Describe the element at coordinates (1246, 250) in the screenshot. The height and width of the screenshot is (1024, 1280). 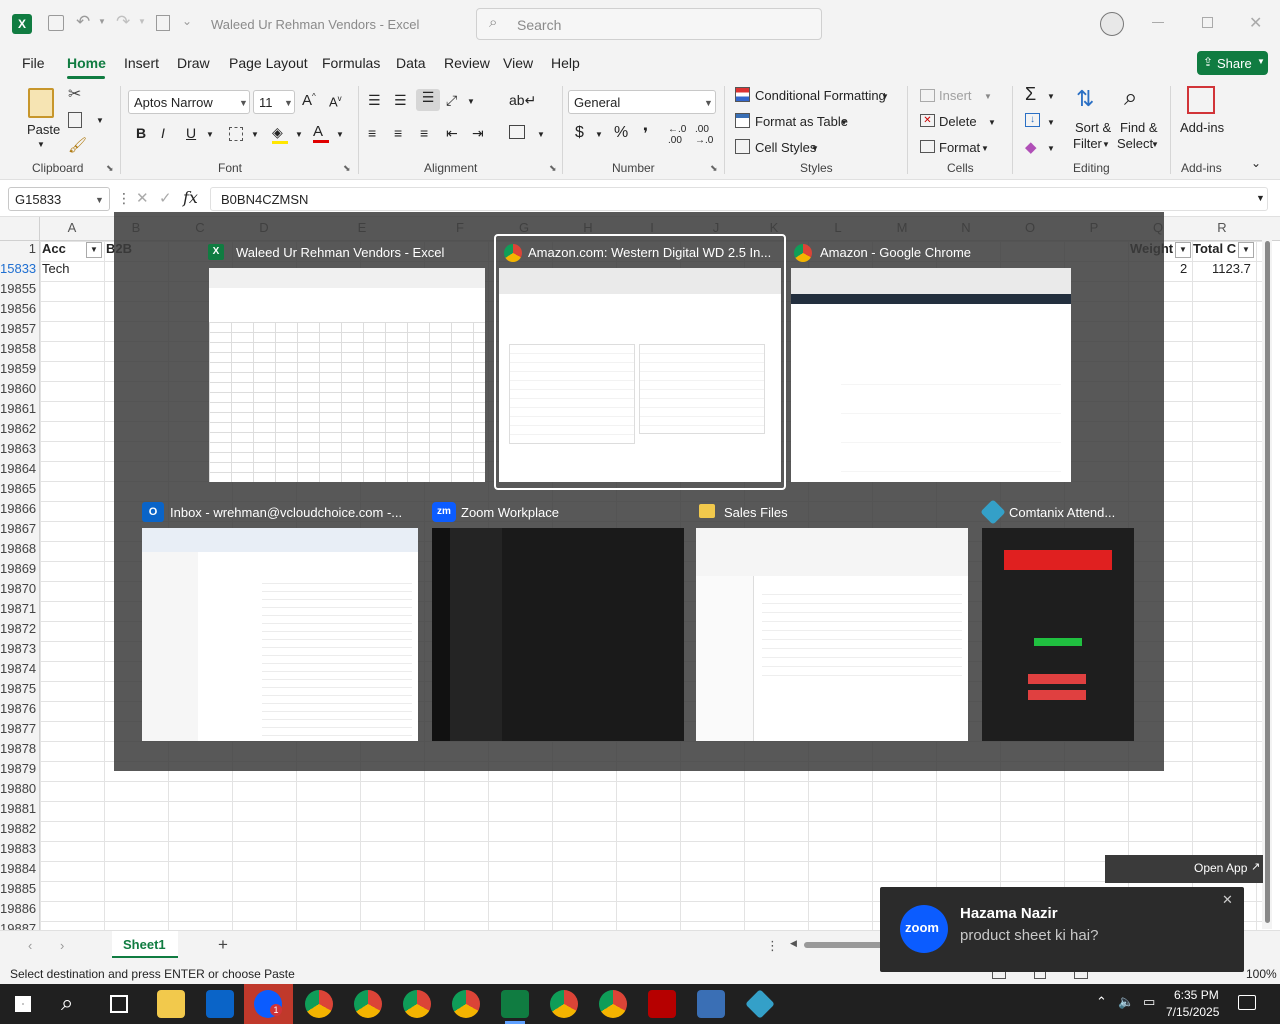
I see `filter-dropdown-icon: ▼` at that location.